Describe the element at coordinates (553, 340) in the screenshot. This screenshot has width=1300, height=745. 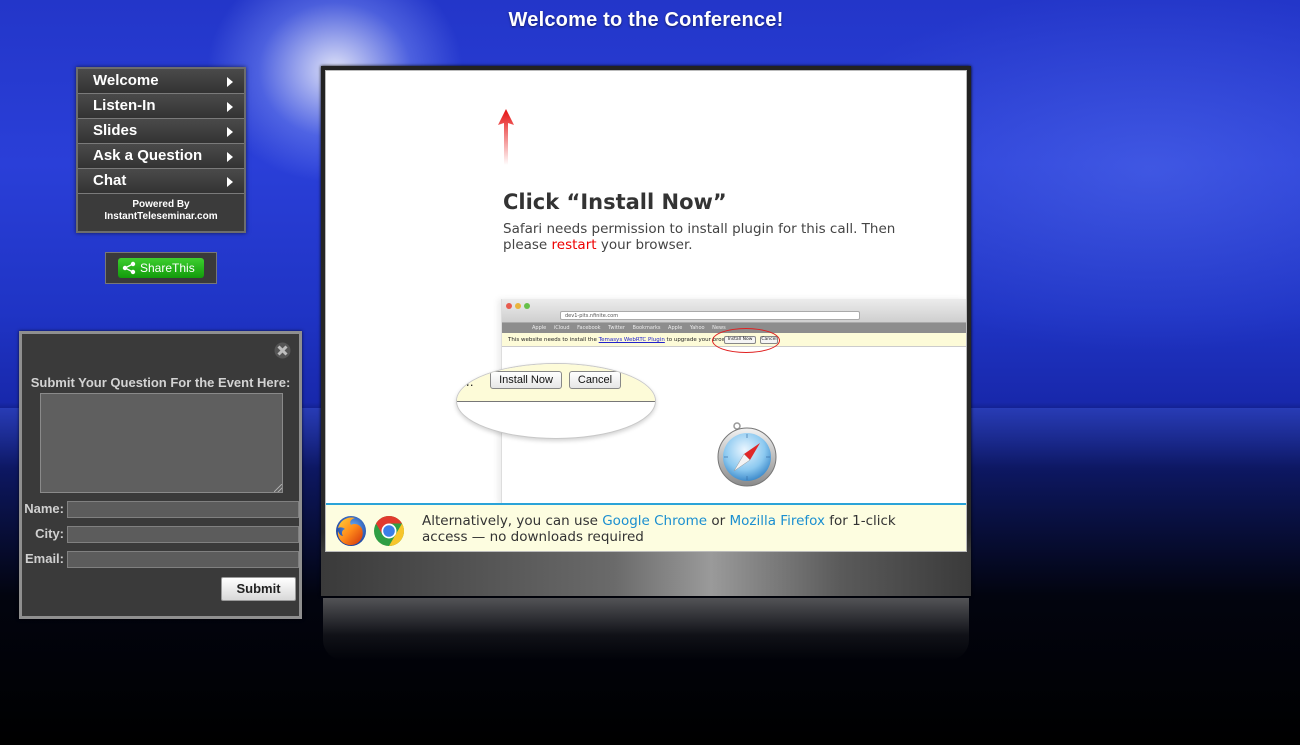
I see `notice-text-before: This website needs to install the` at that location.